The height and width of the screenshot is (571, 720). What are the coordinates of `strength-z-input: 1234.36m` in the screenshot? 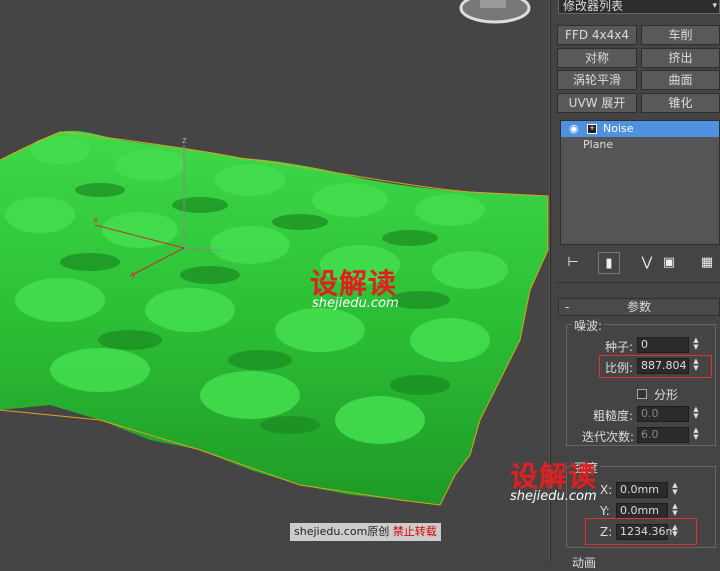 It's located at (646, 532).